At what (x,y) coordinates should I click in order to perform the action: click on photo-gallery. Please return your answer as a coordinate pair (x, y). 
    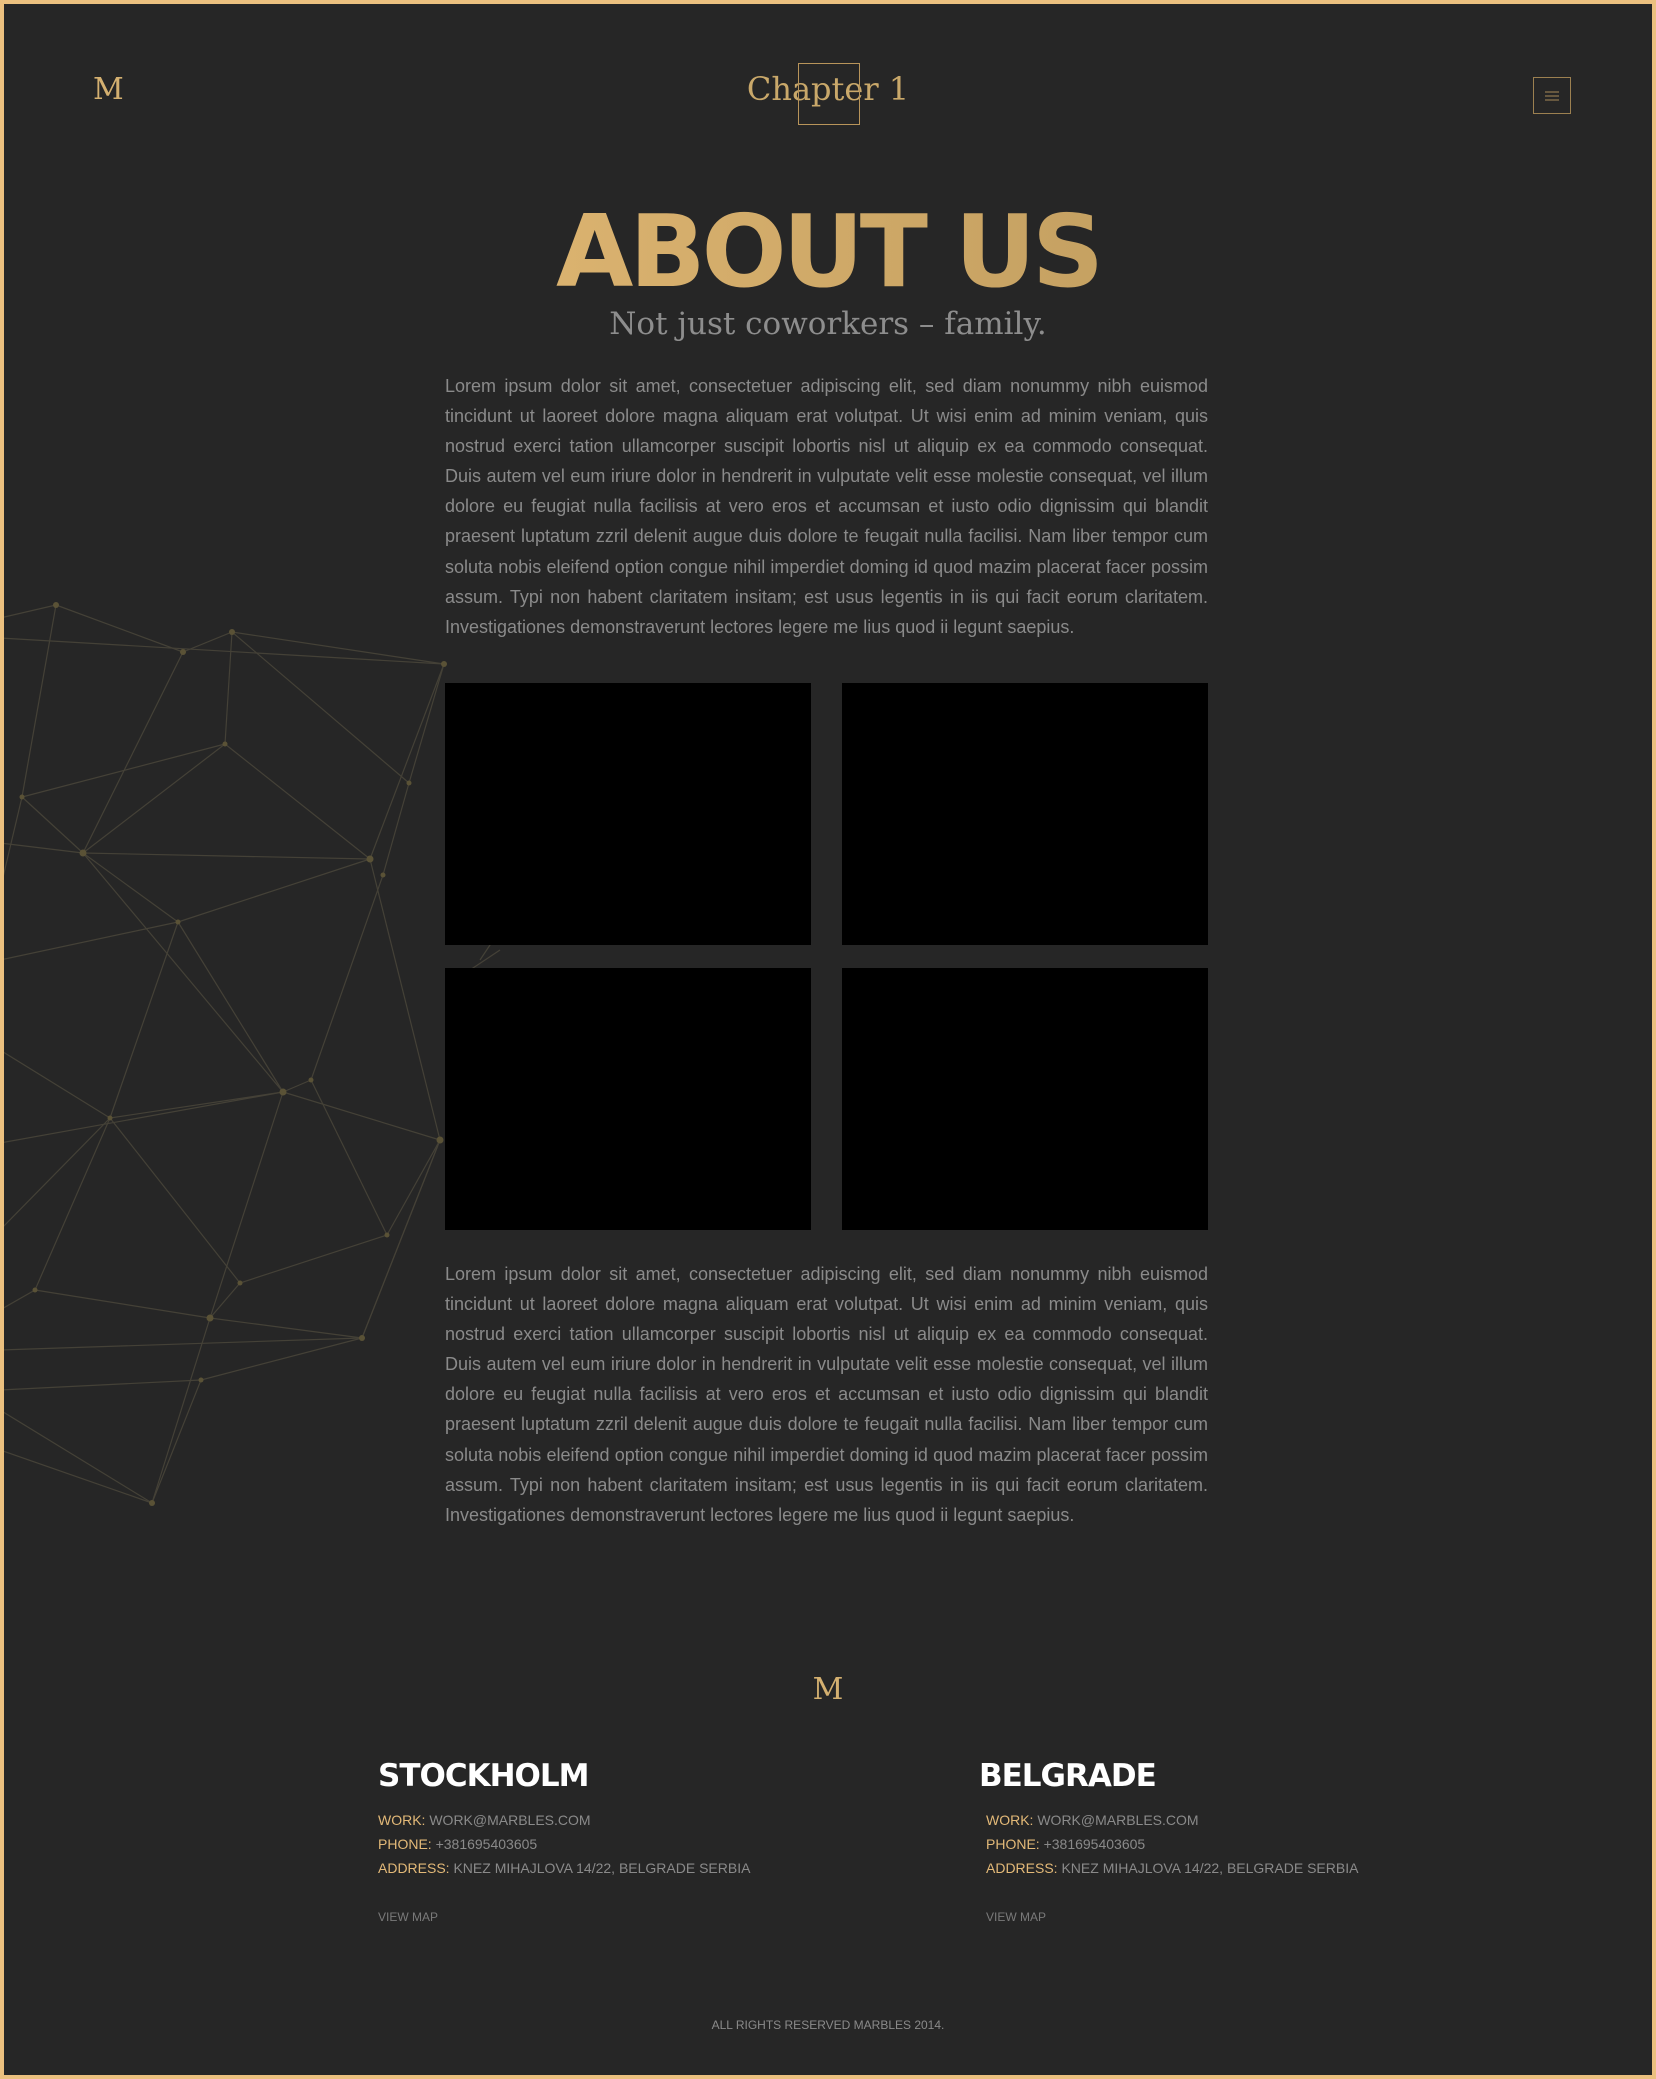
    Looking at the image, I should click on (826, 956).